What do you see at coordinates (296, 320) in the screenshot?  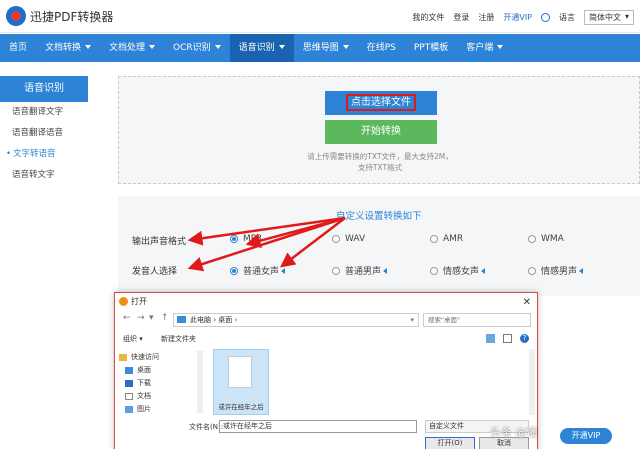 I see `address-bar: 此电脑 › 桌面 › ▾` at bounding box center [296, 320].